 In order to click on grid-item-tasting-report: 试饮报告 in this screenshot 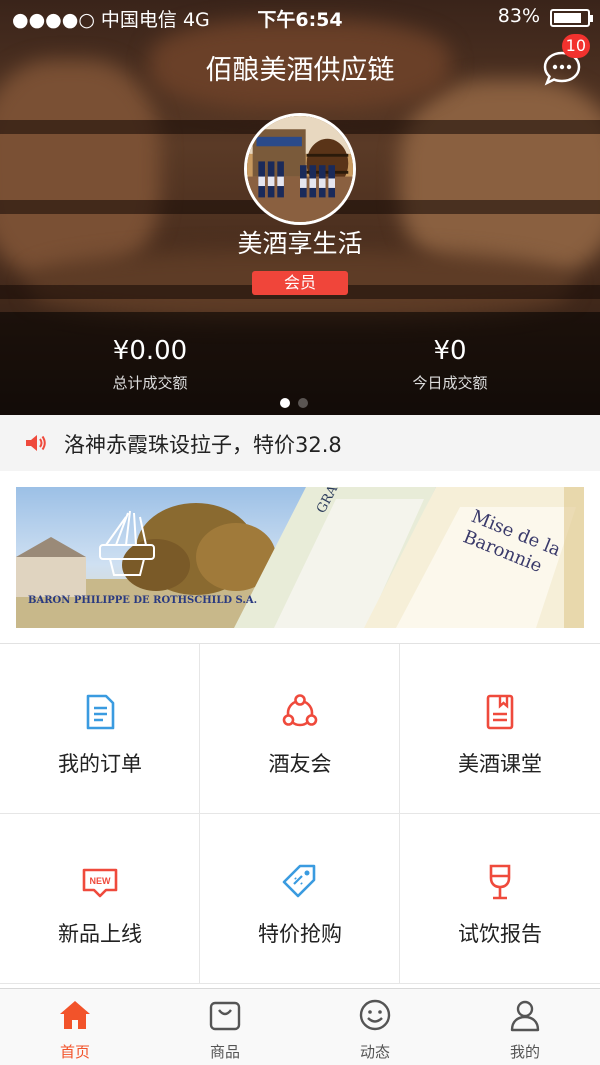, I will do `click(500, 899)`.